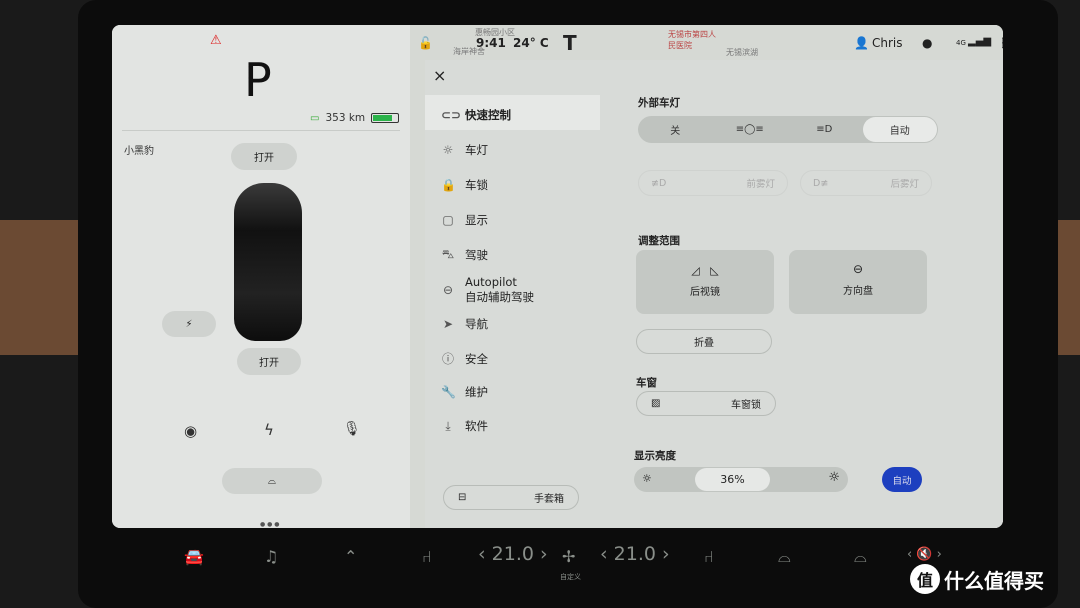  What do you see at coordinates (659, 103) in the screenshot?
I see `lights-title: 外部车灯` at bounding box center [659, 103].